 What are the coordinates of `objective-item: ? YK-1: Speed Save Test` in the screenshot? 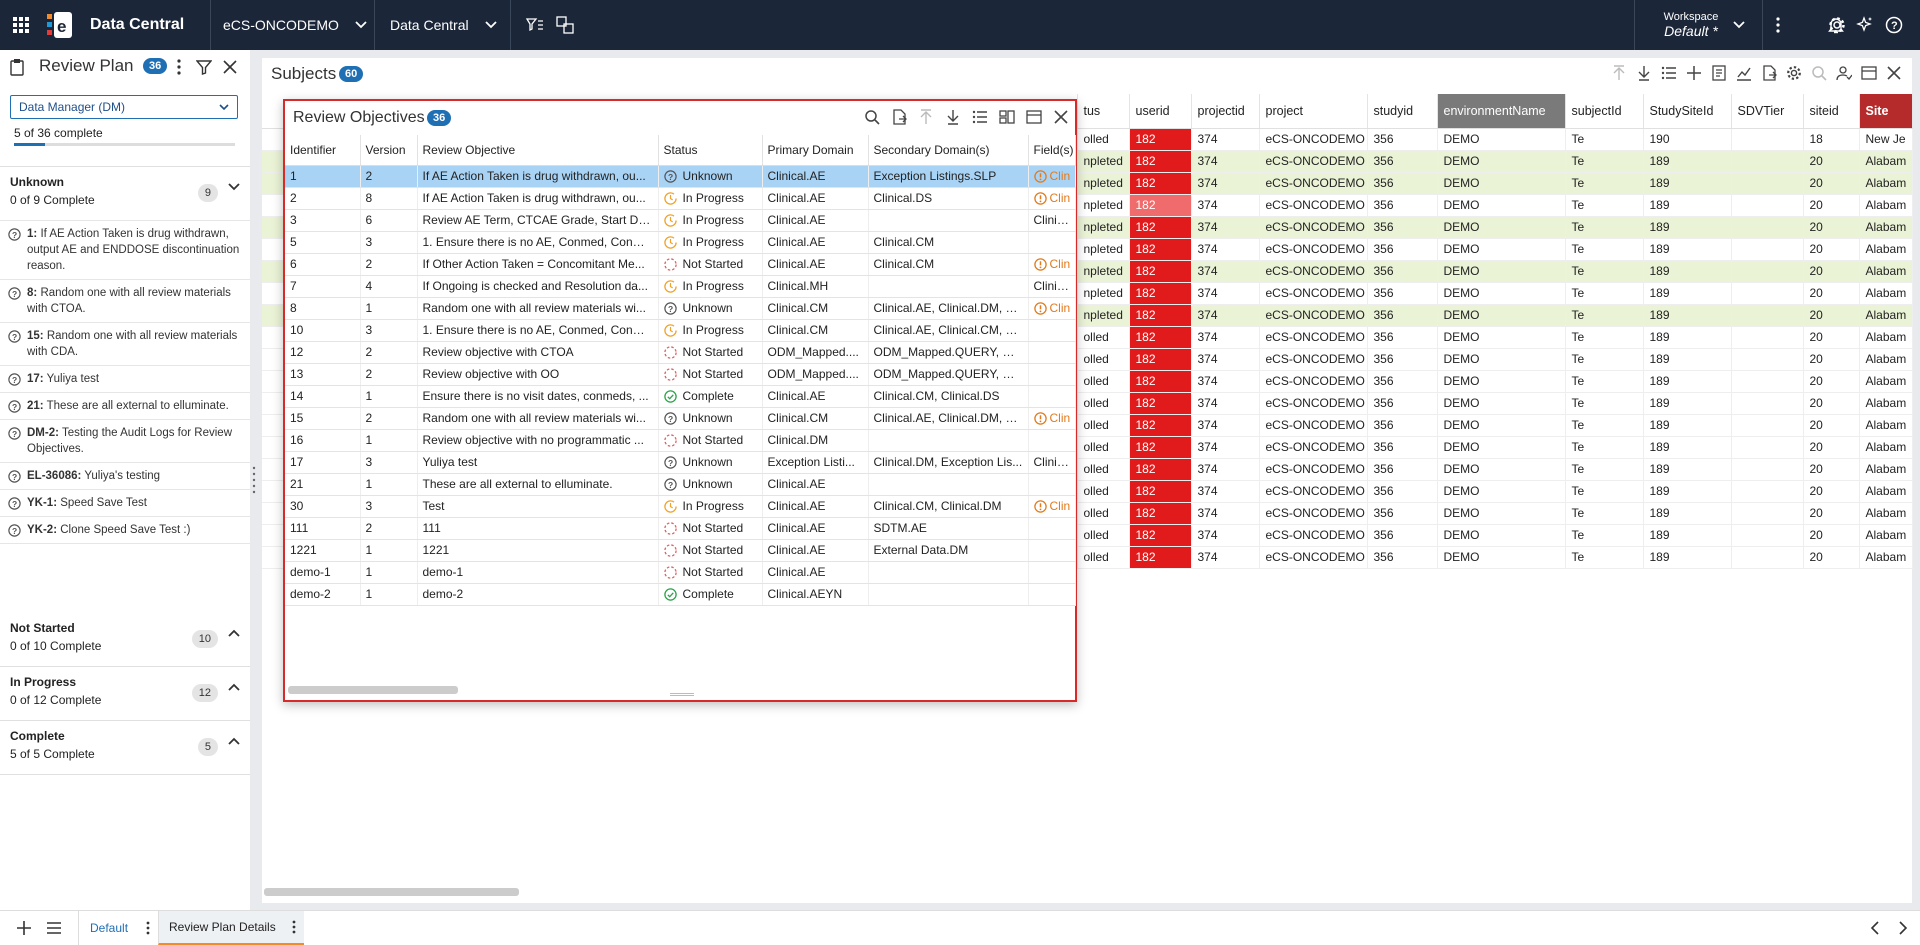 It's located at (125, 503).